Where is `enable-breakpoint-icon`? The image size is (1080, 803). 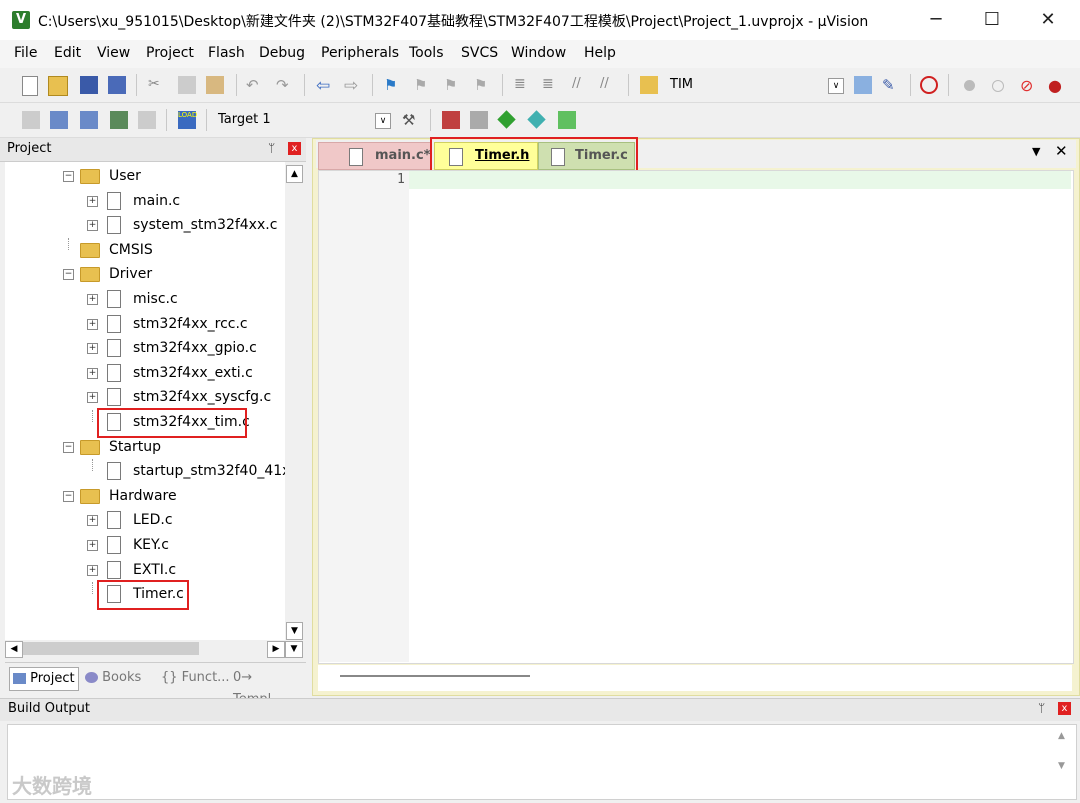
enable-breakpoint-icon is located at coordinates (998, 86).